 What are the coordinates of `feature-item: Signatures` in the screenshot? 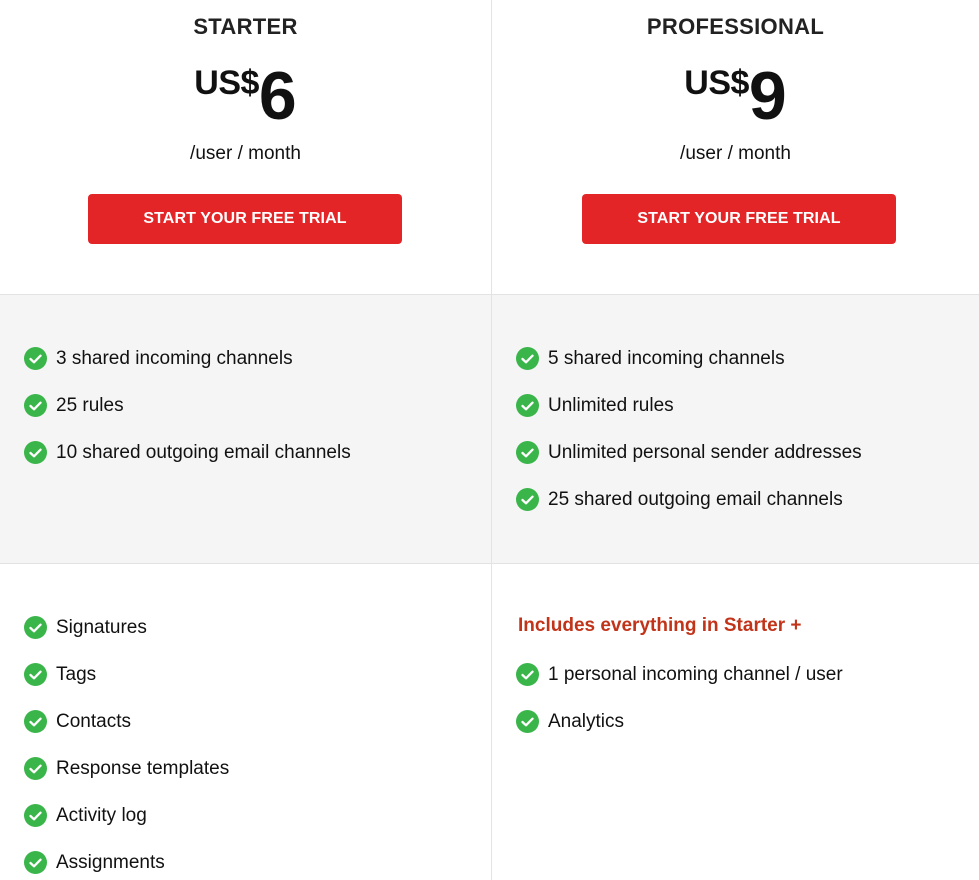 It's located at (126, 627).